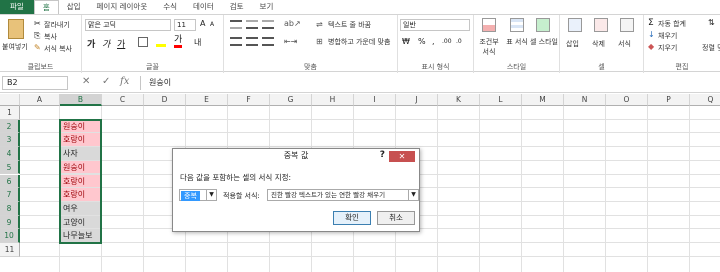  What do you see at coordinates (37, 23) in the screenshot?
I see `cut-icon: ✂` at bounding box center [37, 23].